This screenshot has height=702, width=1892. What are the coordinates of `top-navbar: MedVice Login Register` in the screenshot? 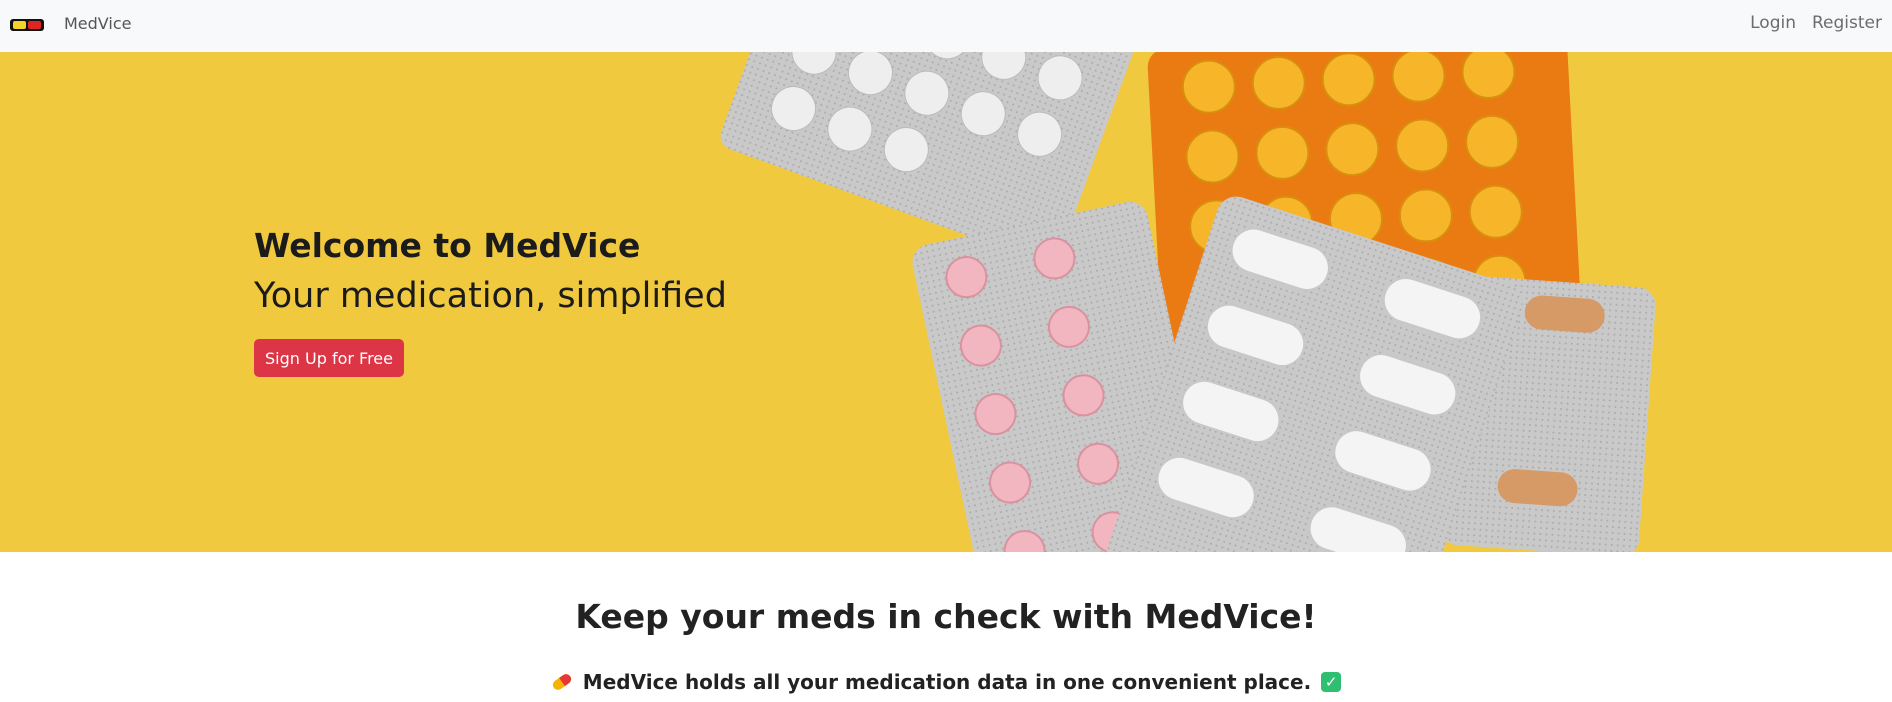 It's located at (946, 26).